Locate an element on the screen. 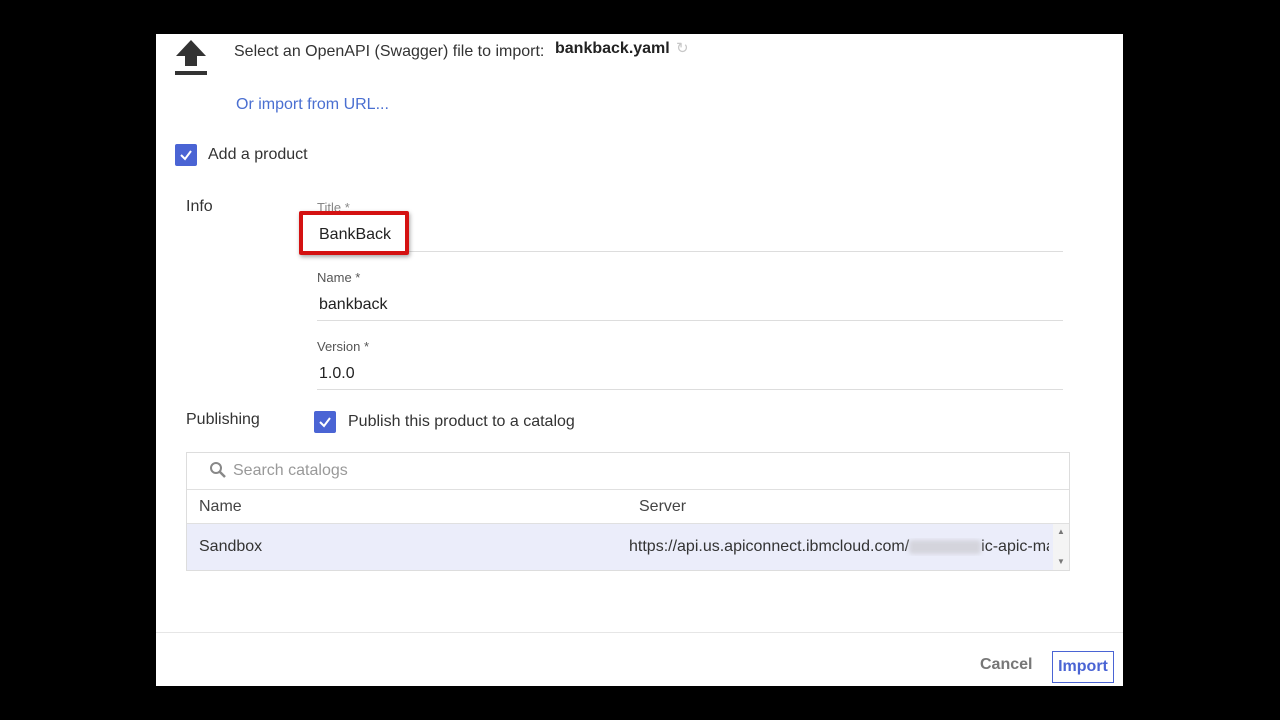 The image size is (1280, 720). publish-catalog-checkbox is located at coordinates (325, 422).